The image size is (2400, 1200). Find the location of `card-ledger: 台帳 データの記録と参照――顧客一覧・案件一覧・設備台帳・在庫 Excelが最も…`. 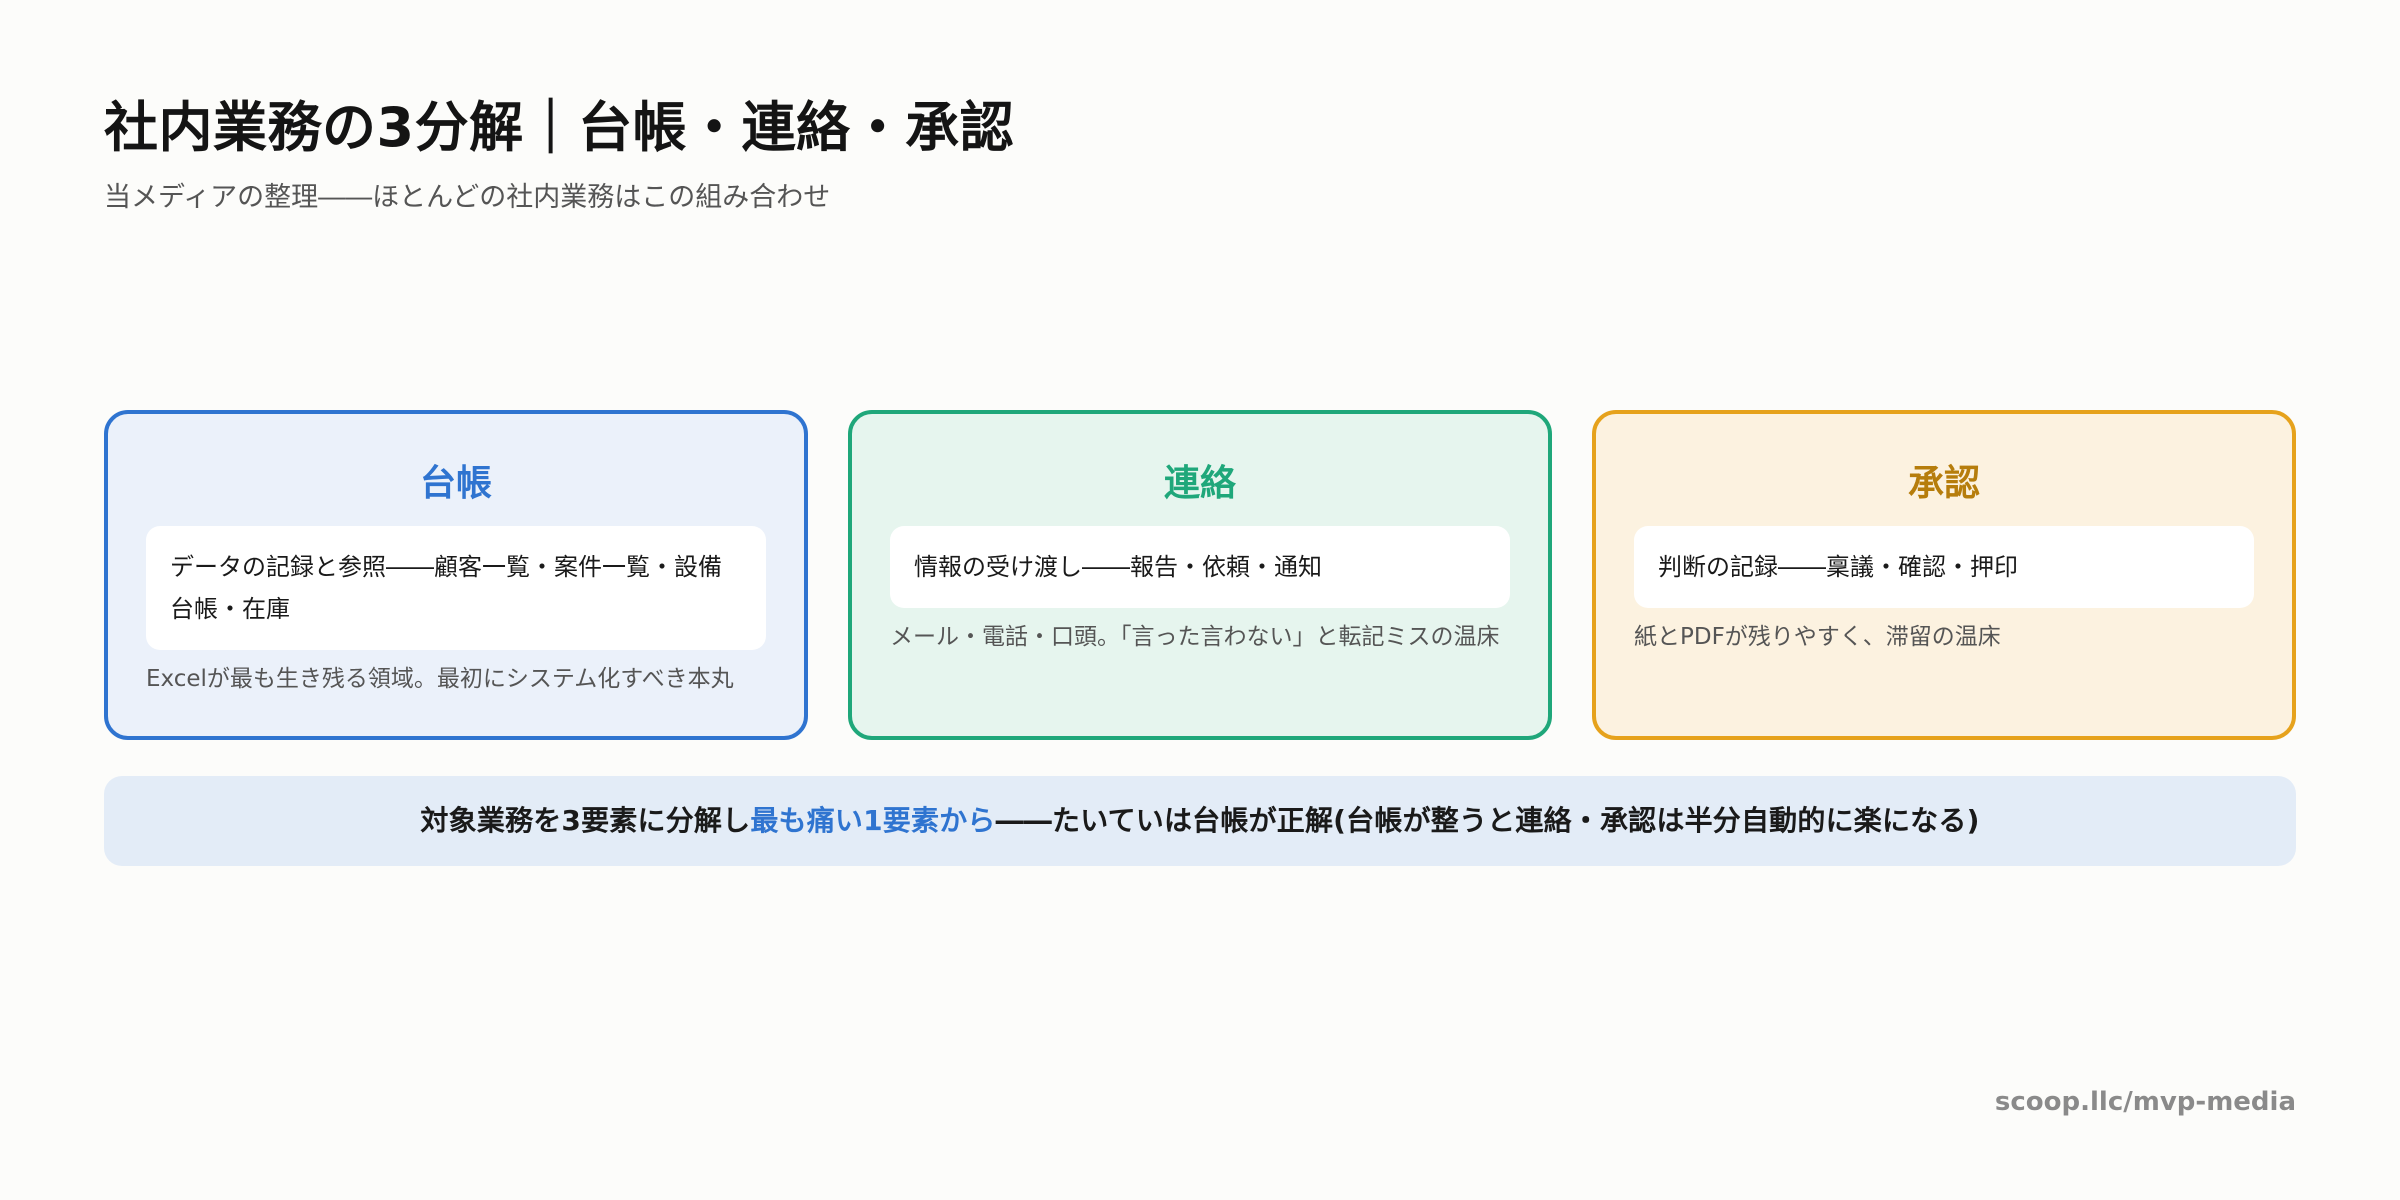

card-ledger: 台帳 データの記録と参照――顧客一覧・案件一覧・設備台帳・在庫 Excelが最も… is located at coordinates (456, 575).